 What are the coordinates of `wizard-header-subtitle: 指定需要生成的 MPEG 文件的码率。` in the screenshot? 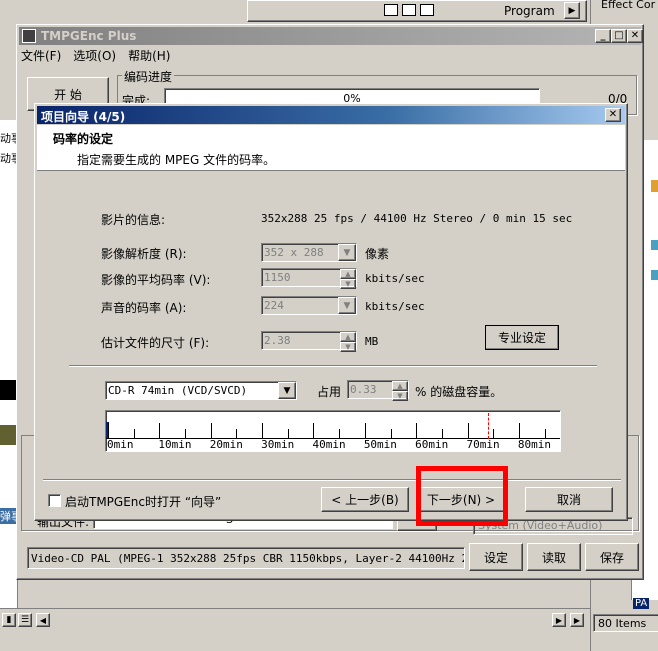 It's located at (176, 160).